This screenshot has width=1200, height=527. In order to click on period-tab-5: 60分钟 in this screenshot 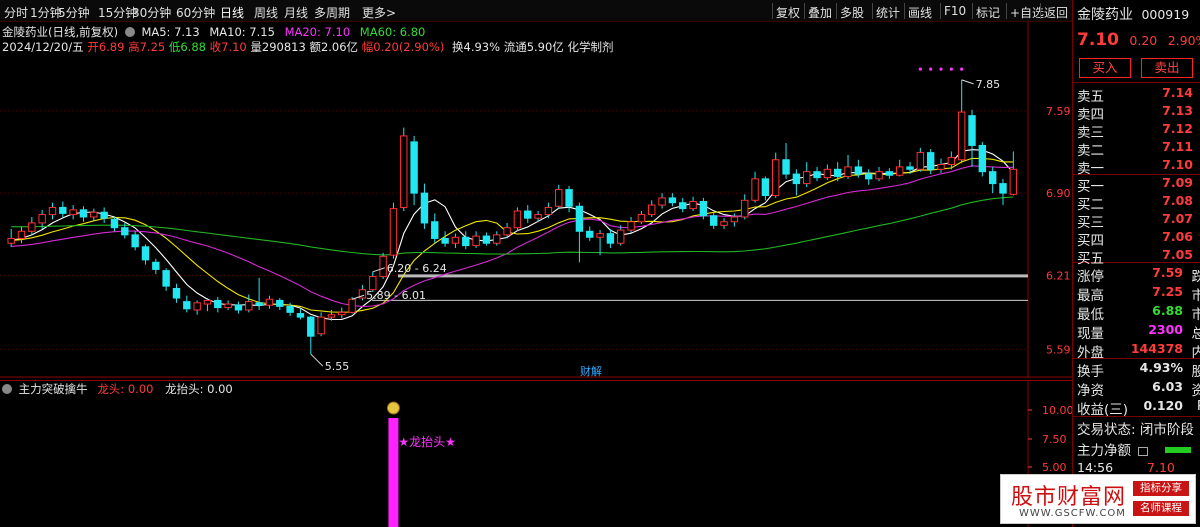, I will do `click(195, 12)`.